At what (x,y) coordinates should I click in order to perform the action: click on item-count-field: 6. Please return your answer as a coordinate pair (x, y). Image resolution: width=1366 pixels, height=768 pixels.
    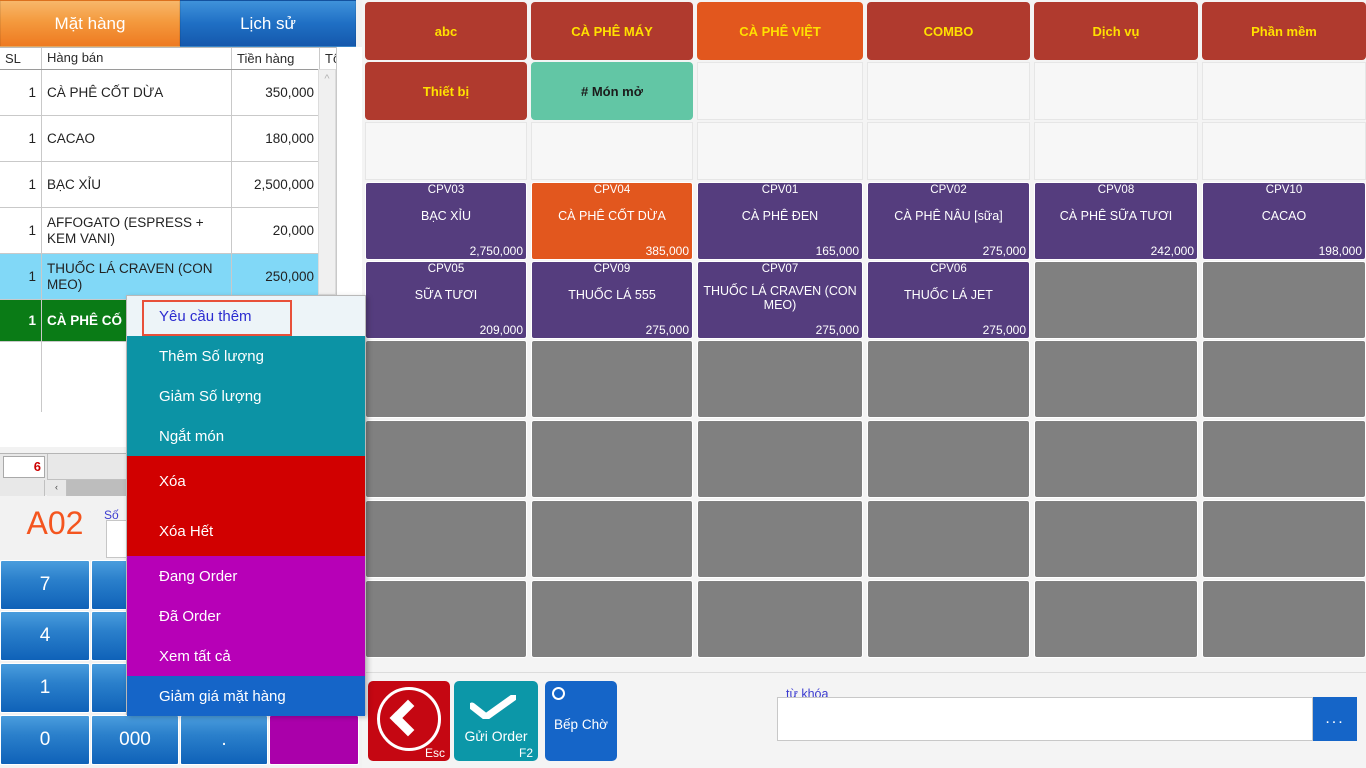
    Looking at the image, I should click on (24, 467).